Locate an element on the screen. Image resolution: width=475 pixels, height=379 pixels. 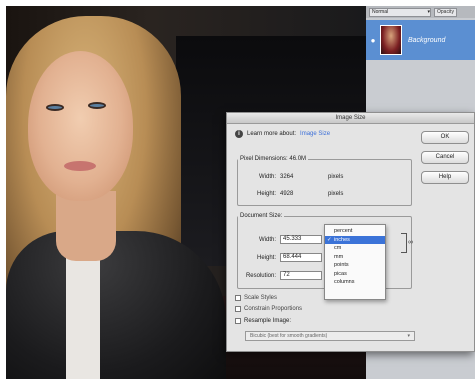
link-bracket is located at coordinates (404, 243).